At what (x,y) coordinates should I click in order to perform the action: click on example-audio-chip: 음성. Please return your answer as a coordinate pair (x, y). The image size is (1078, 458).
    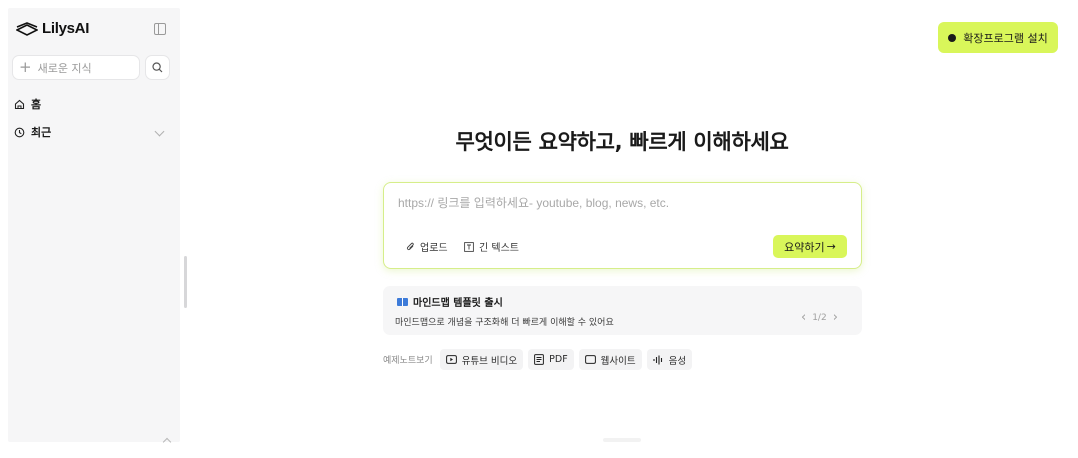
    Looking at the image, I should click on (669, 359).